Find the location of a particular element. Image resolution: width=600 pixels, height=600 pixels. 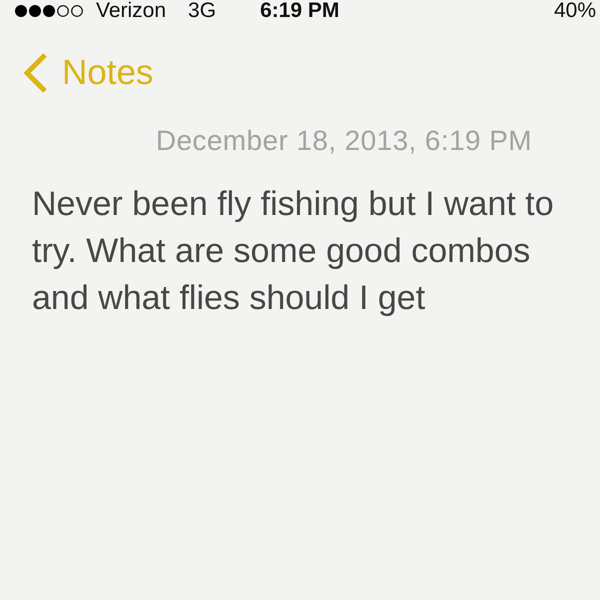

signal-icon is located at coordinates (50, 11).